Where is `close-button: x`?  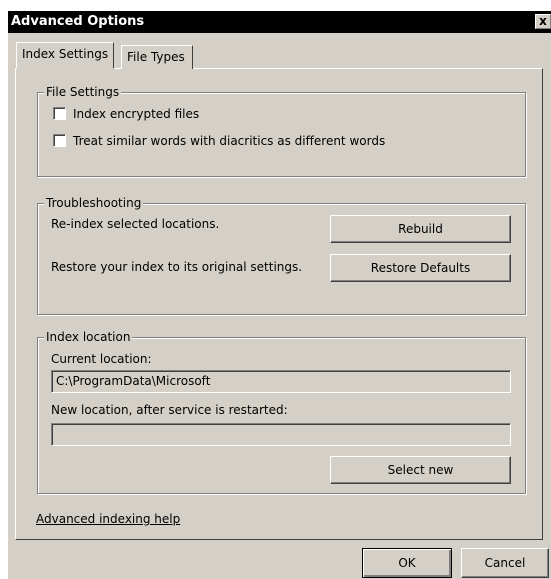
close-button: x is located at coordinates (543, 21).